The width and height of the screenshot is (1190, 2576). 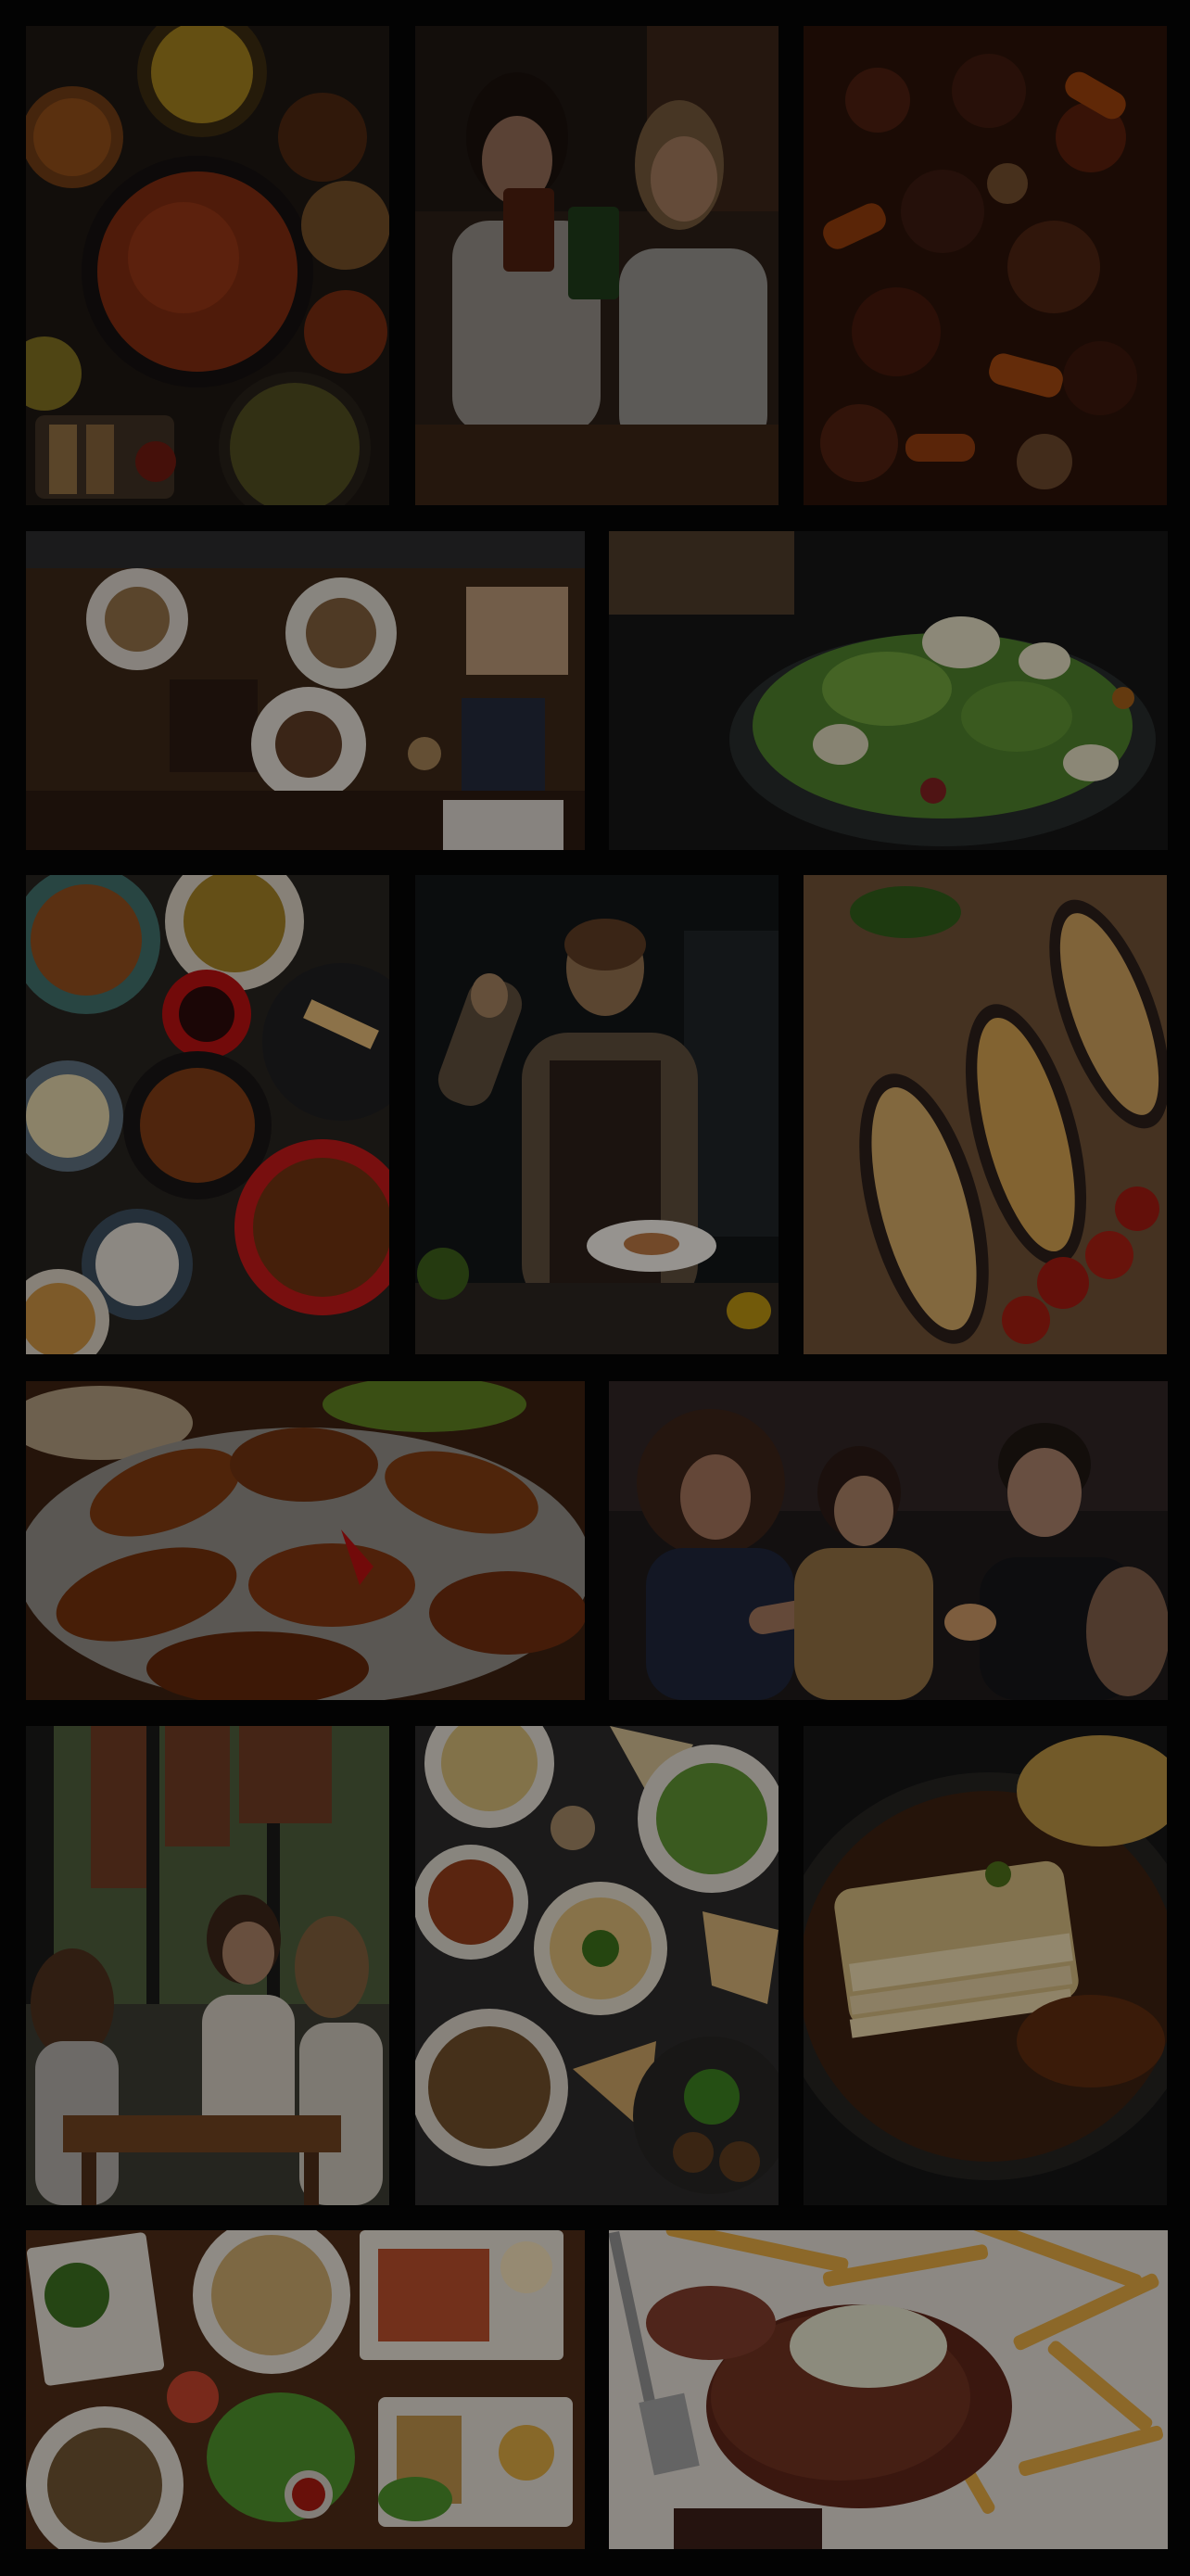 I want to click on potato-gratin-image, so click(x=985, y=1966).